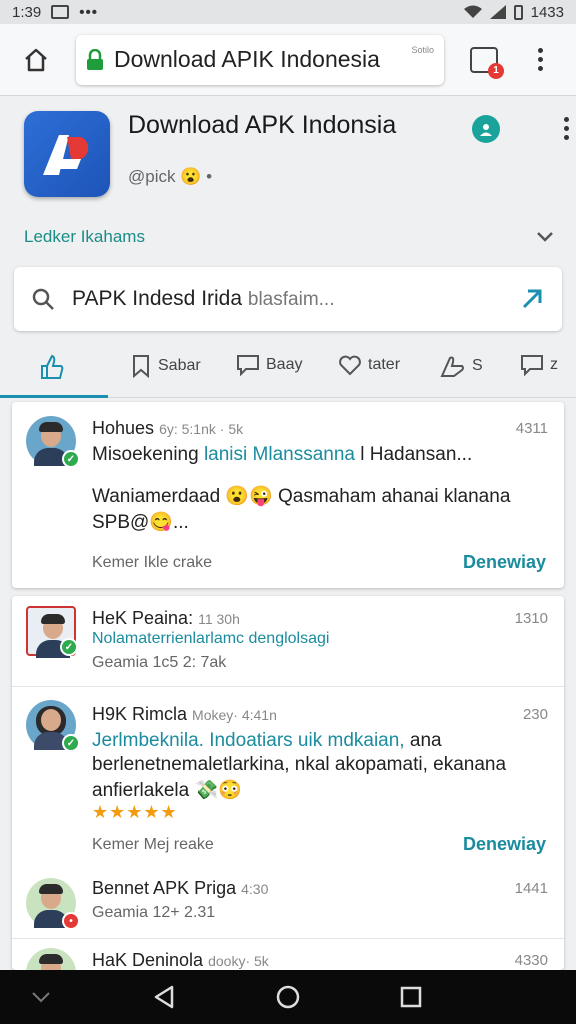  I want to click on rating-stars: ★★★★★, so click(135, 812).